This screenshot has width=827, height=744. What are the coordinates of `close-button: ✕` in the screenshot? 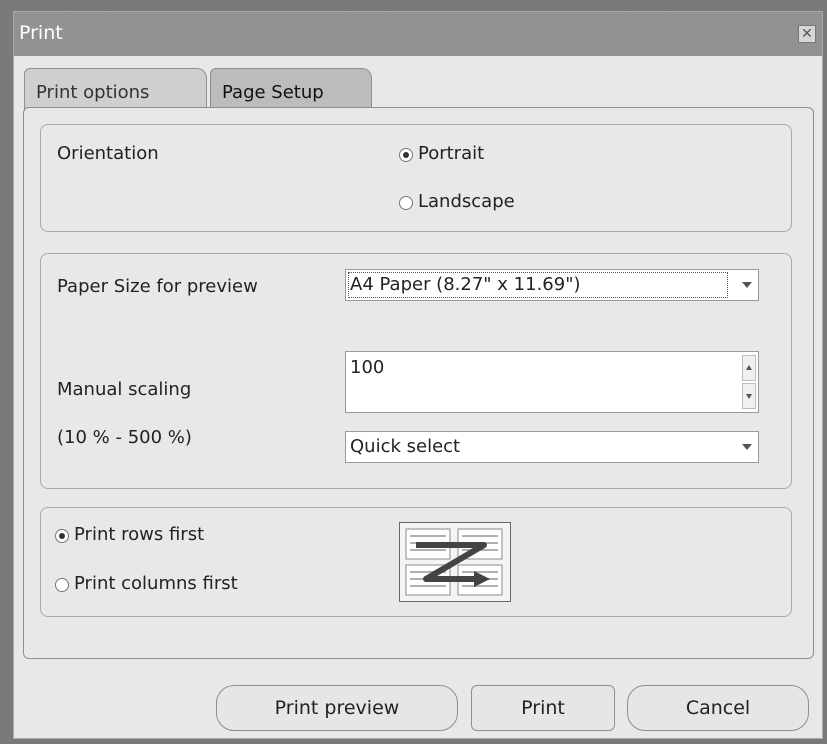 It's located at (807, 34).